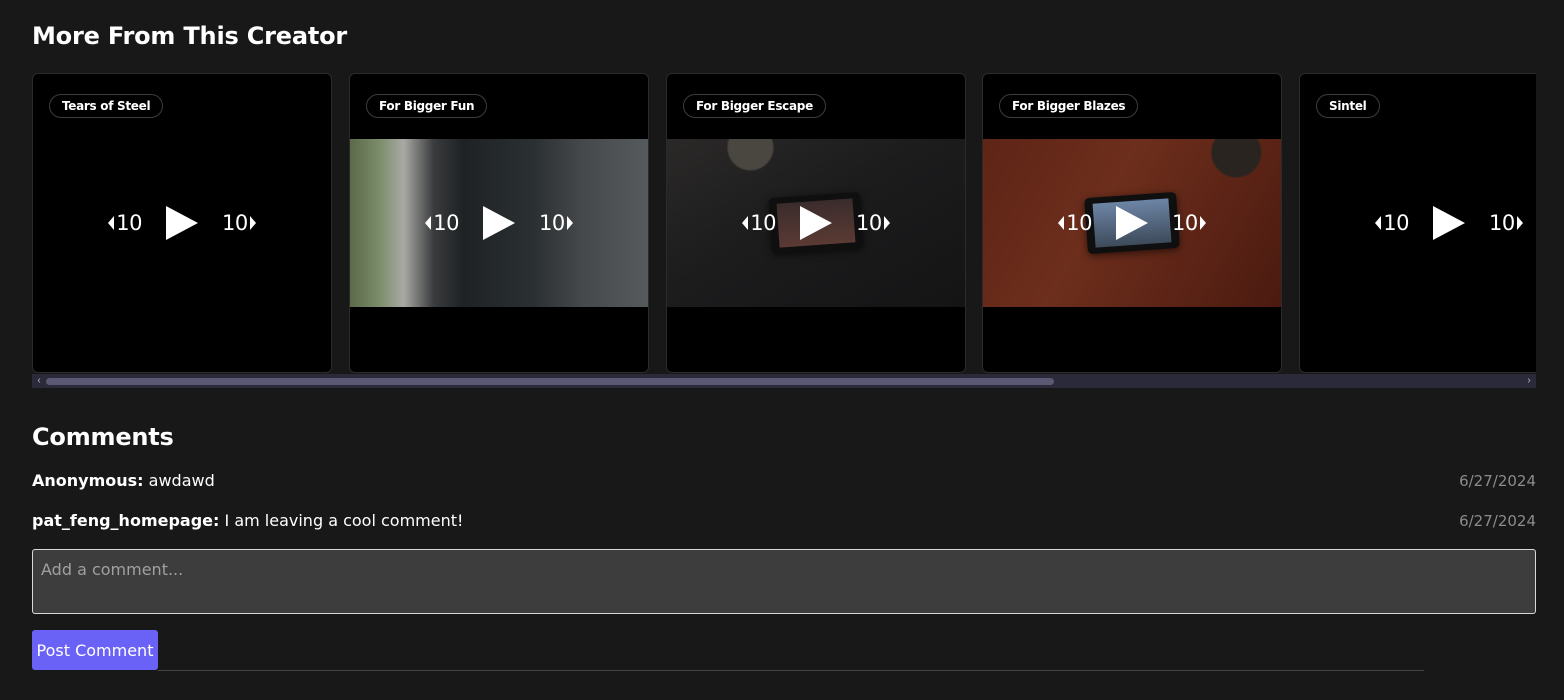 This screenshot has height=700, width=1564. I want to click on video-card: Tears of Steel 10 10, so click(182, 223).